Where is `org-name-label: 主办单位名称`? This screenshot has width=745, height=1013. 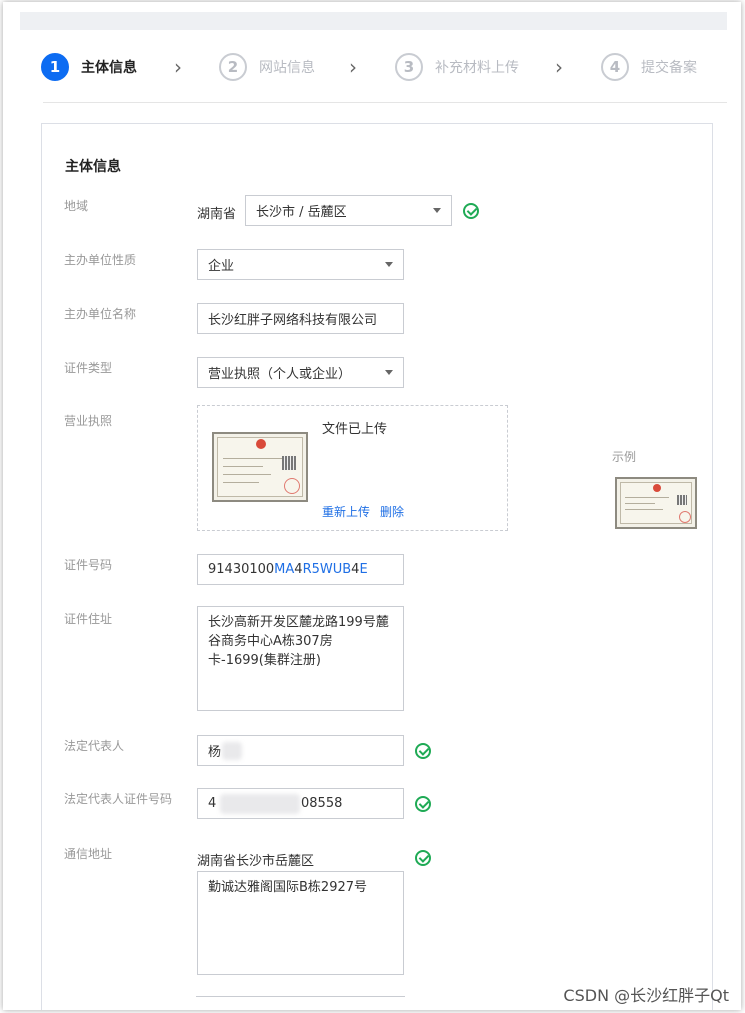
org-name-label: 主办单位名称 is located at coordinates (100, 314).